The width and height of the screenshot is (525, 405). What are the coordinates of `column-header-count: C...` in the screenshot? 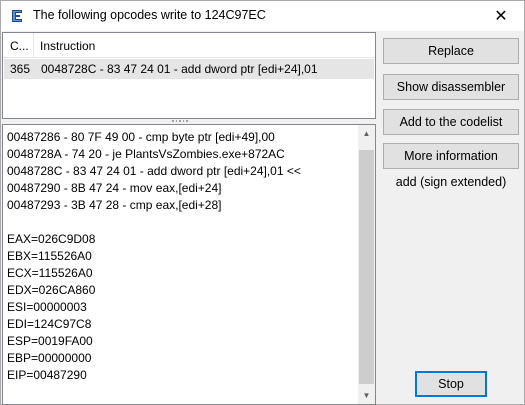 It's located at (18, 45).